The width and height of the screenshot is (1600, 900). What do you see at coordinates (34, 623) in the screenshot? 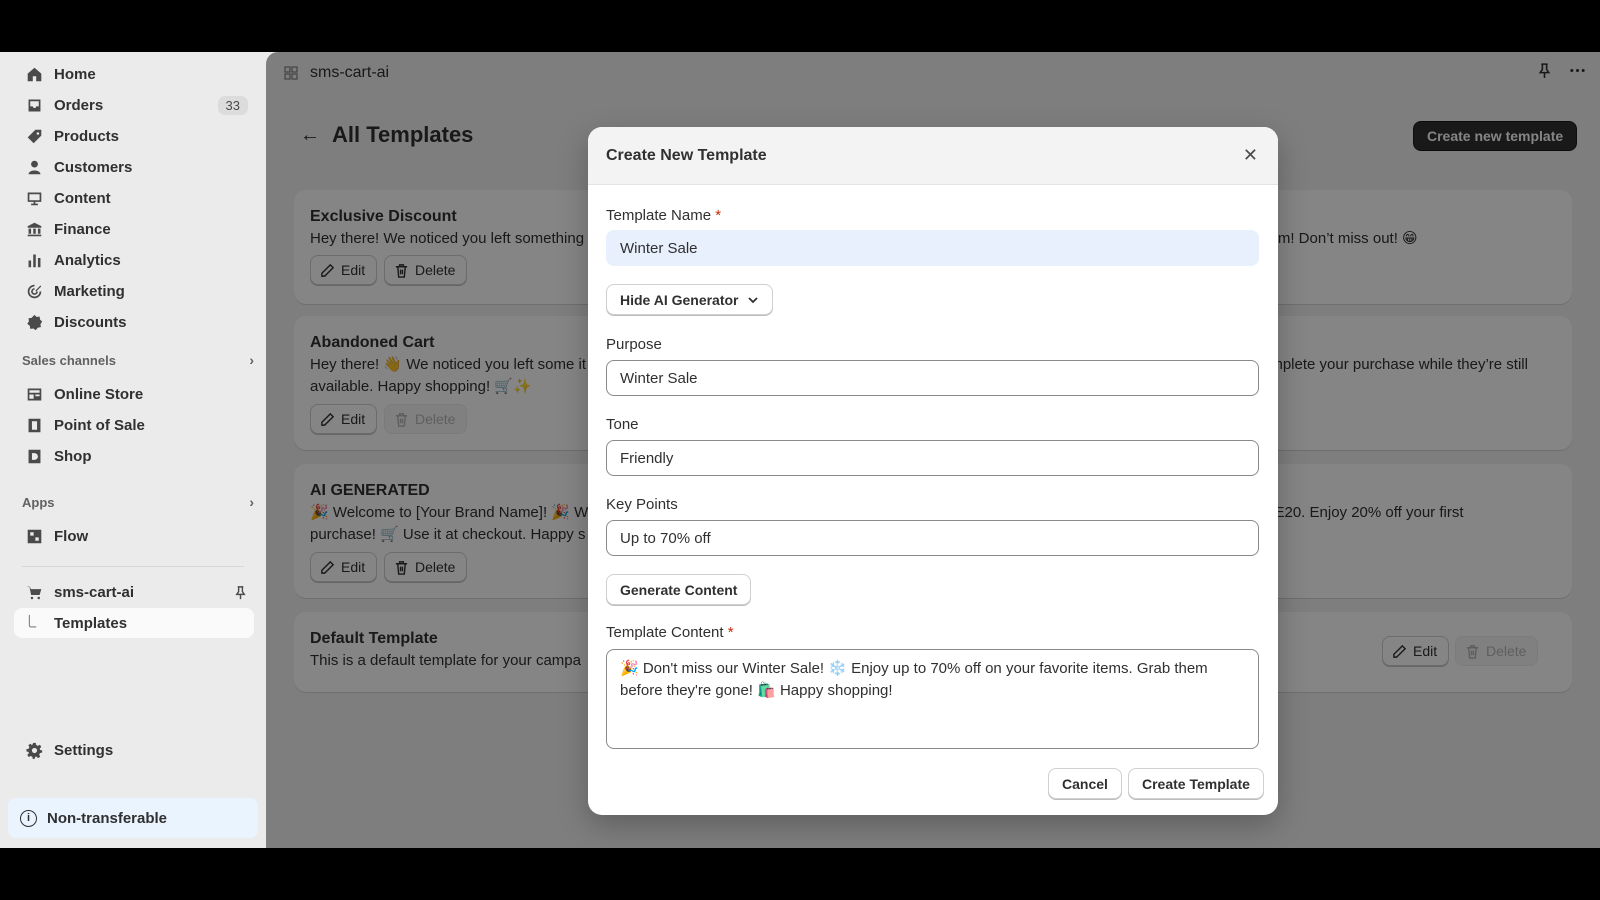
I see `tree-branch-icon` at bounding box center [34, 623].